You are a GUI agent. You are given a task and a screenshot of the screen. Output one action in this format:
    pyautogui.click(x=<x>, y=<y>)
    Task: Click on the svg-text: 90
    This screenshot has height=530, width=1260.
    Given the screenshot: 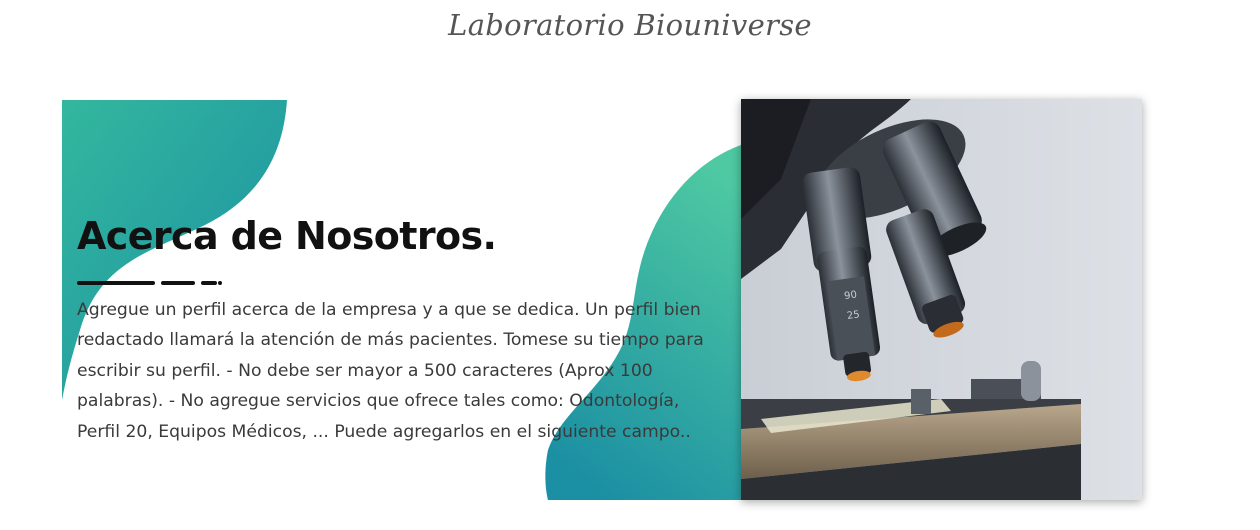 What is the action you would take?
    pyautogui.click(x=851, y=295)
    